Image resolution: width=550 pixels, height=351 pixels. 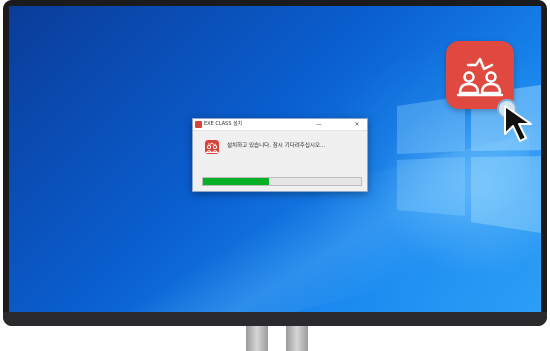 I want to click on install-progress-fill, so click(x=236, y=181).